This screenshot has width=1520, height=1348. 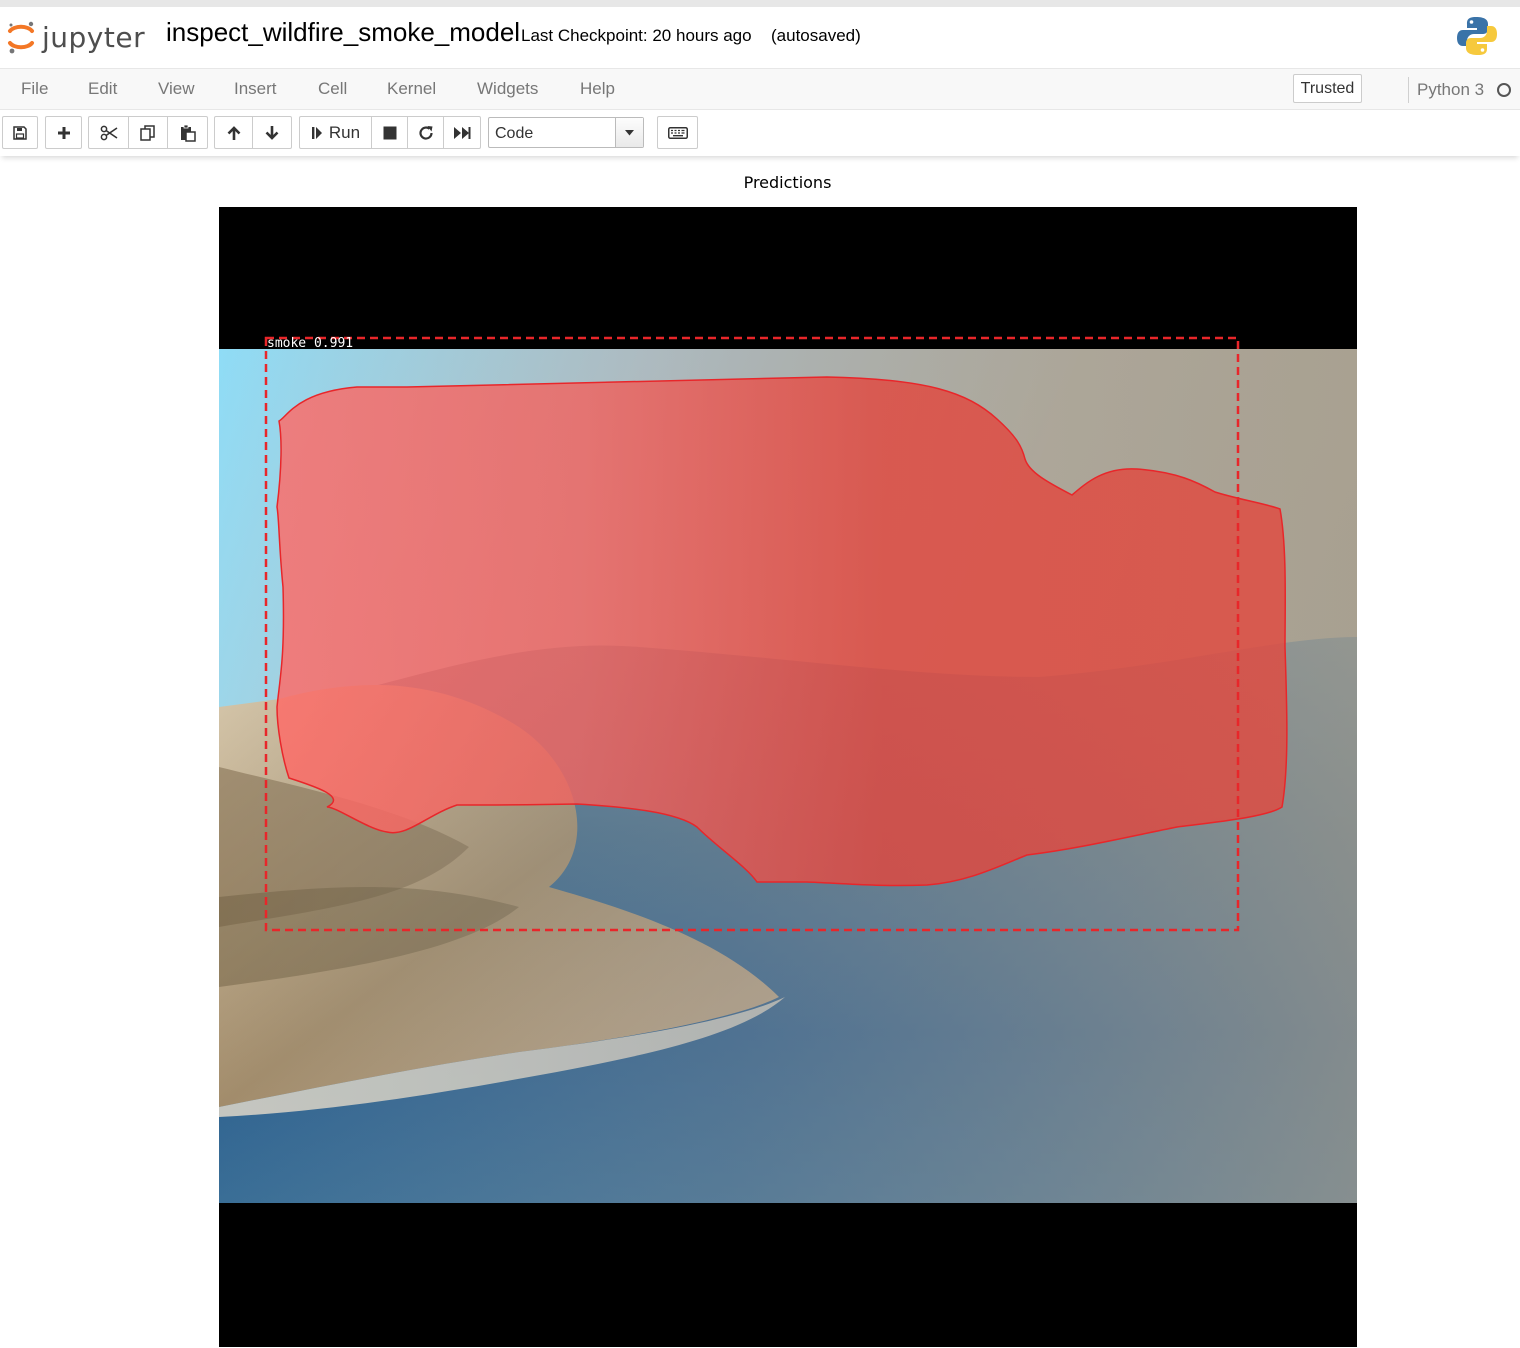 What do you see at coordinates (566, 132) in the screenshot?
I see `cell-type-select: Code` at bounding box center [566, 132].